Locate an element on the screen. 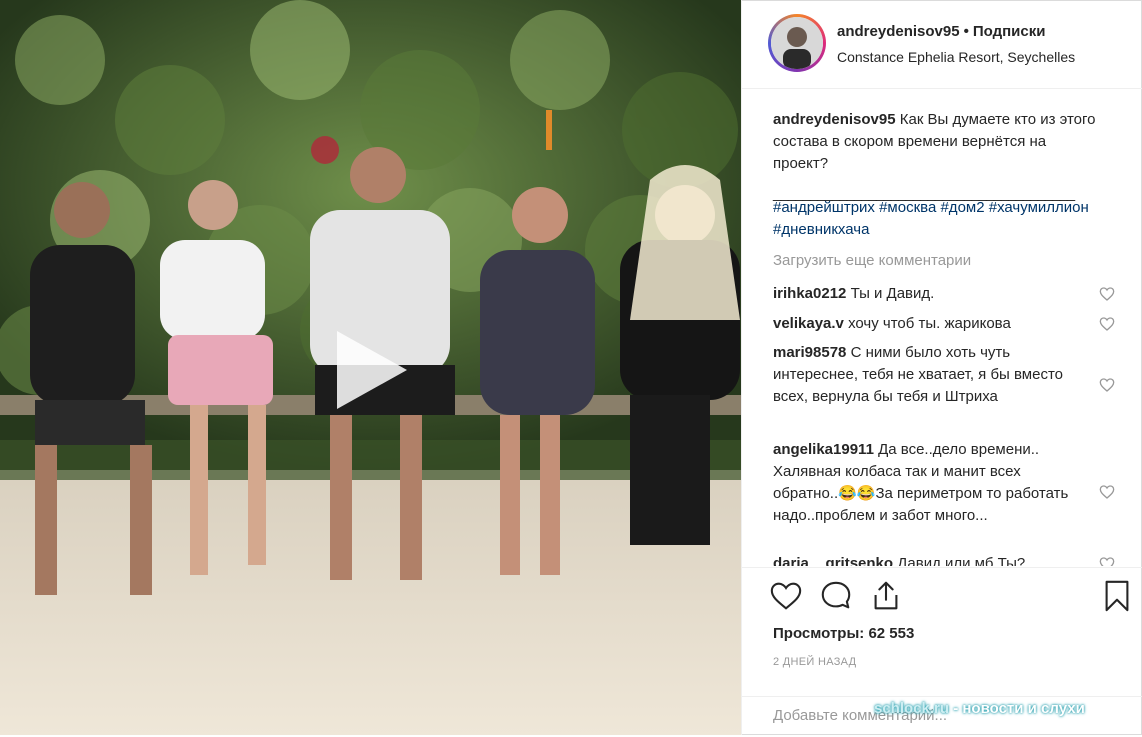  watermark-site: schlock.ru is located at coordinates (912, 708).